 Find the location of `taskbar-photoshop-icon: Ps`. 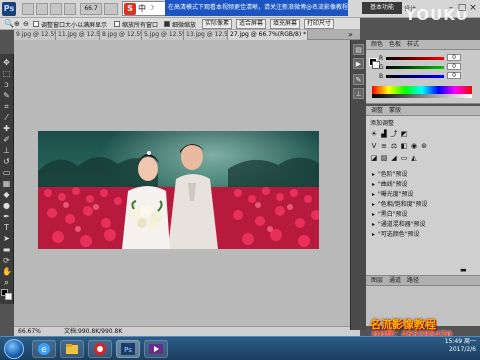

taskbar-photoshop-icon: Ps is located at coordinates (128, 349).